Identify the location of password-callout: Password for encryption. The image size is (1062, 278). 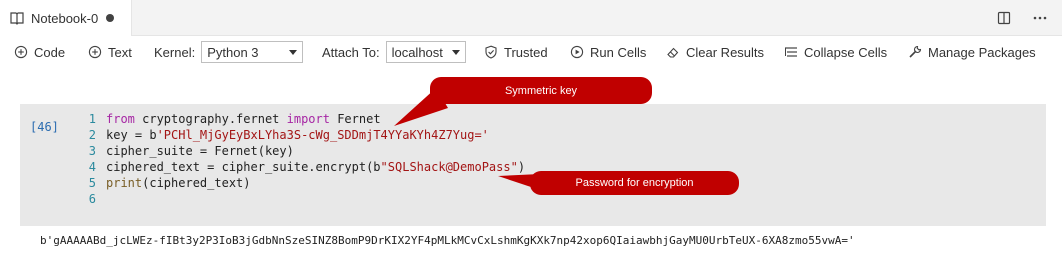
(634, 183).